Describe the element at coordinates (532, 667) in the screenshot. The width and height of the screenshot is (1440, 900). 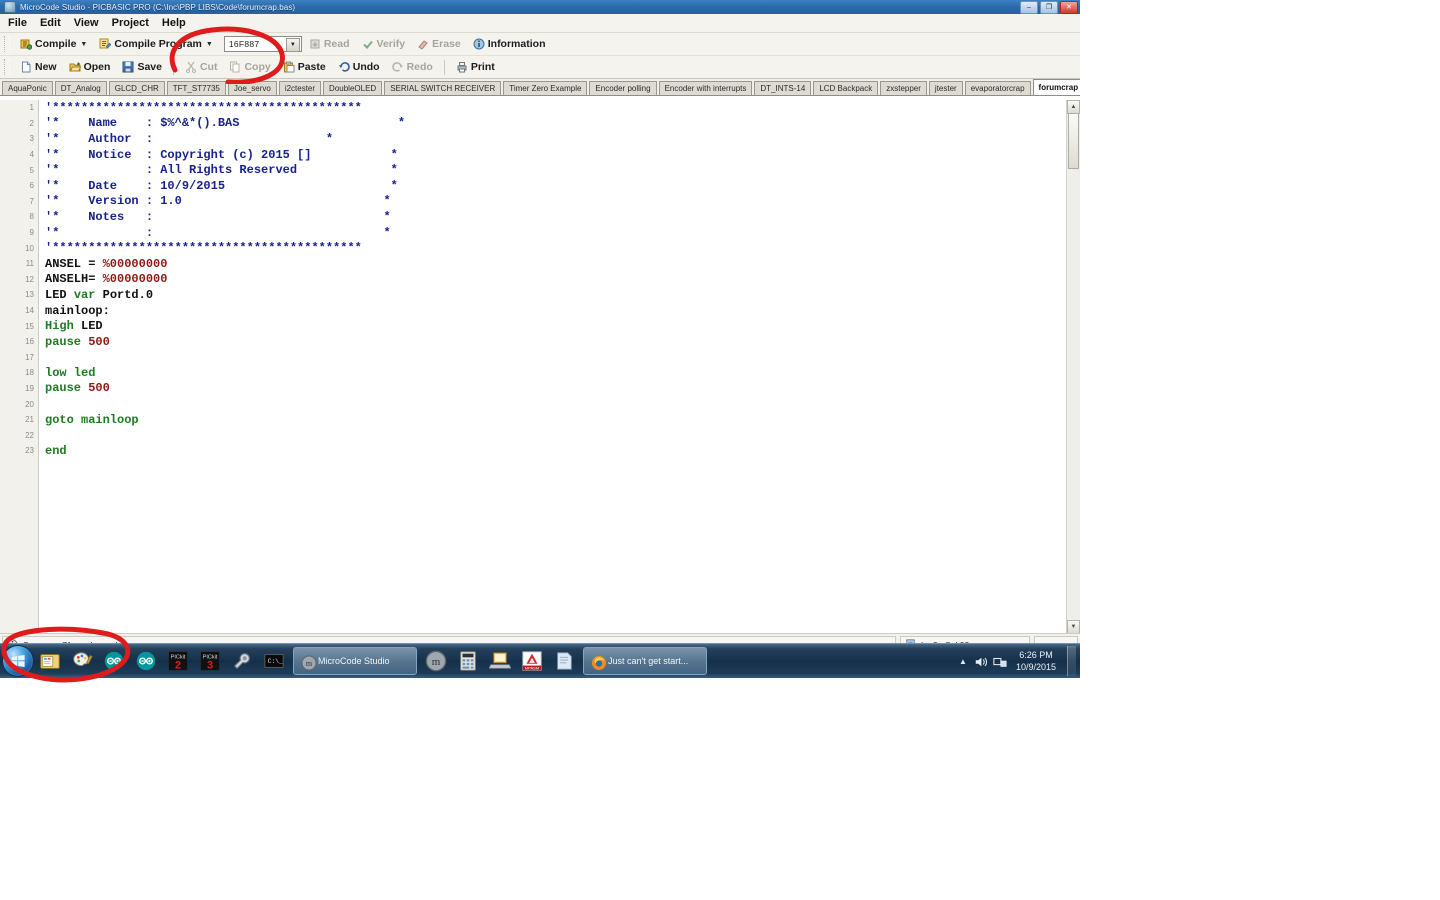
I see `svg-text: MPASM` at that location.